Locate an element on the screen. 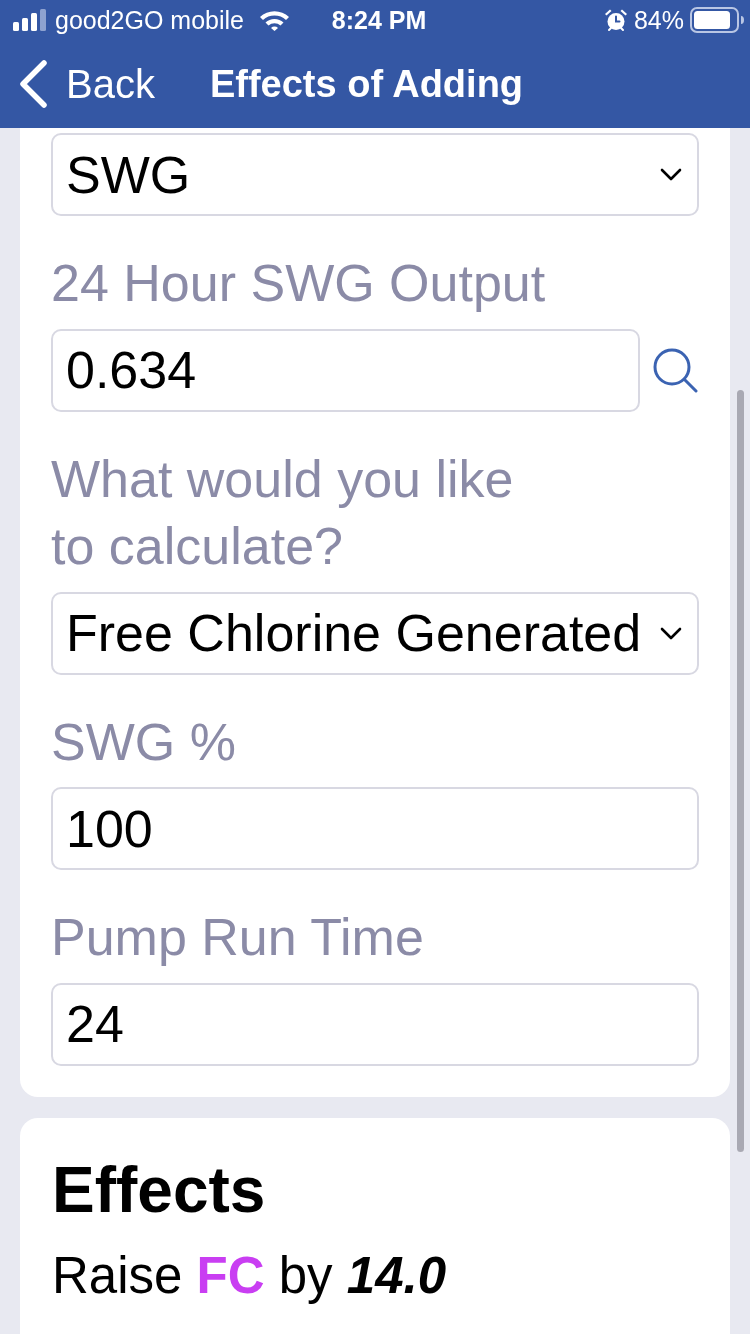 The height and width of the screenshot is (1334, 750). dropdown-select: Free Chlorine Generated is located at coordinates (375, 633).